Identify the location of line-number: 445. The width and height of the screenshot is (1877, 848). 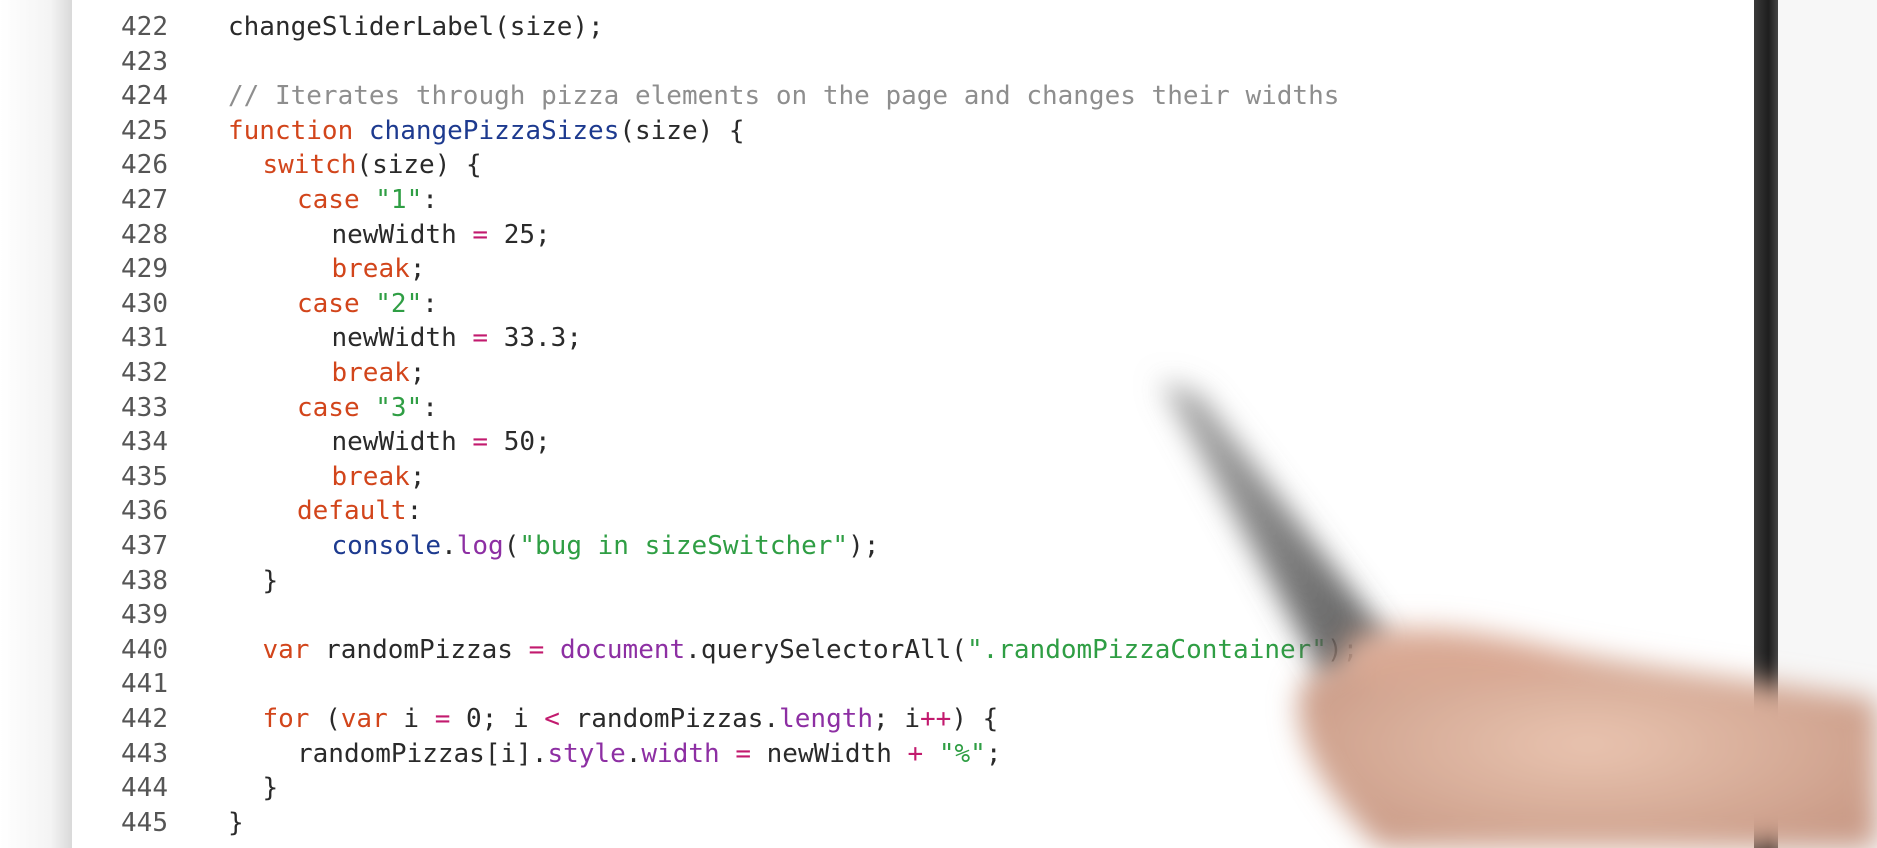
(144, 822).